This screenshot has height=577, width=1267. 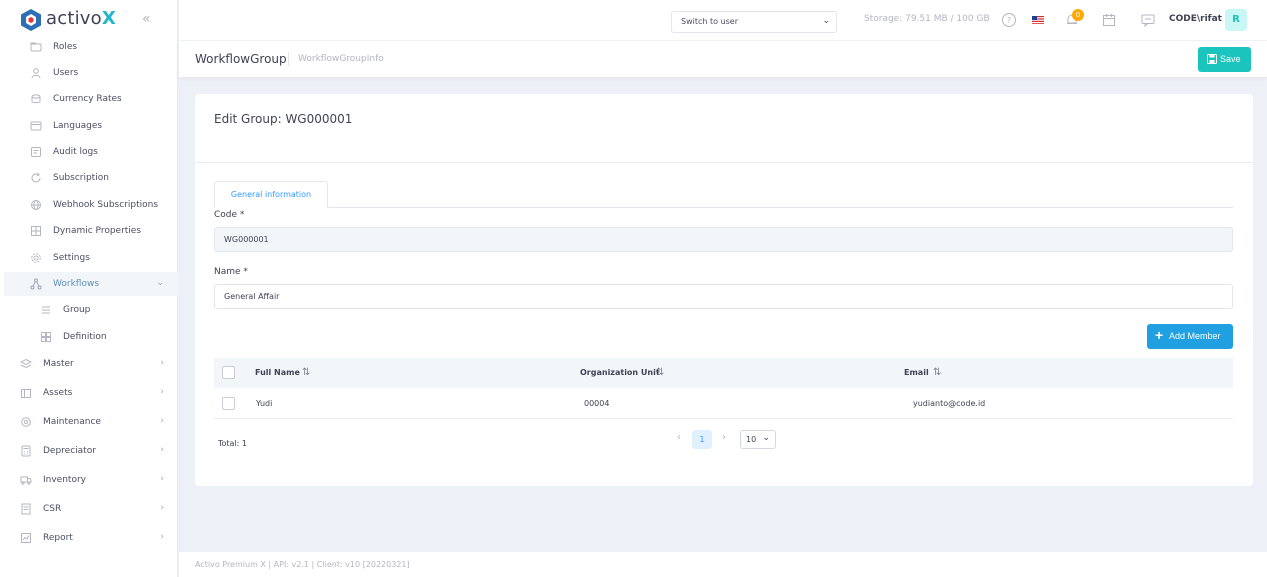 What do you see at coordinates (288, 59) in the screenshot?
I see `separator` at bounding box center [288, 59].